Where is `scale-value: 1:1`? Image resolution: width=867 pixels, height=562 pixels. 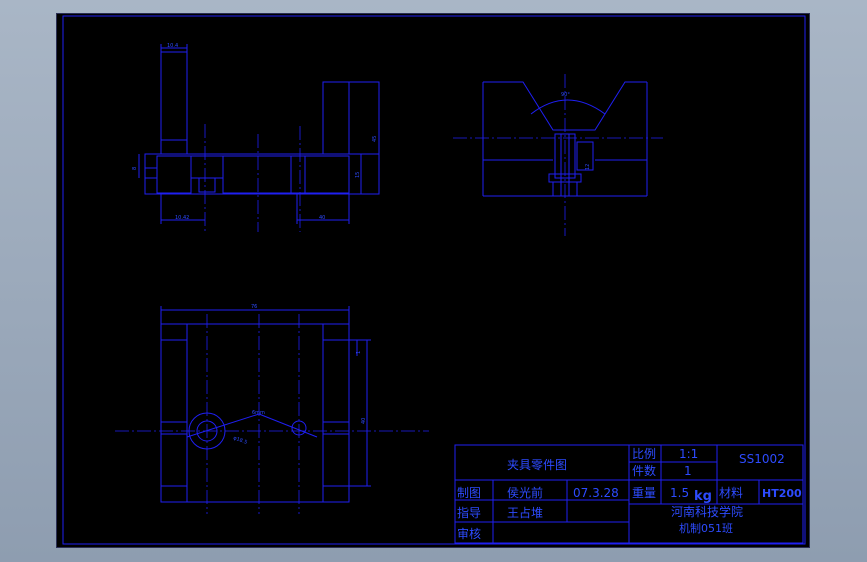
scale-value: 1:1 is located at coordinates (688, 454).